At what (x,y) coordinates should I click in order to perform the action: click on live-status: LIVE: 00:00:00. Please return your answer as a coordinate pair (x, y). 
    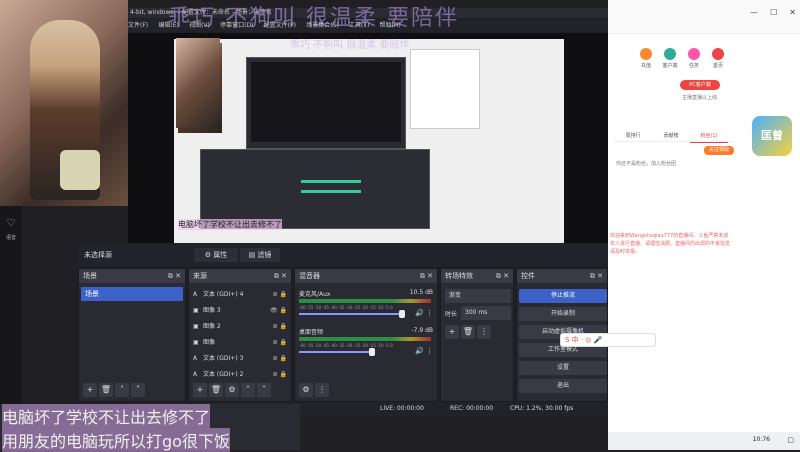
    Looking at the image, I should click on (402, 408).